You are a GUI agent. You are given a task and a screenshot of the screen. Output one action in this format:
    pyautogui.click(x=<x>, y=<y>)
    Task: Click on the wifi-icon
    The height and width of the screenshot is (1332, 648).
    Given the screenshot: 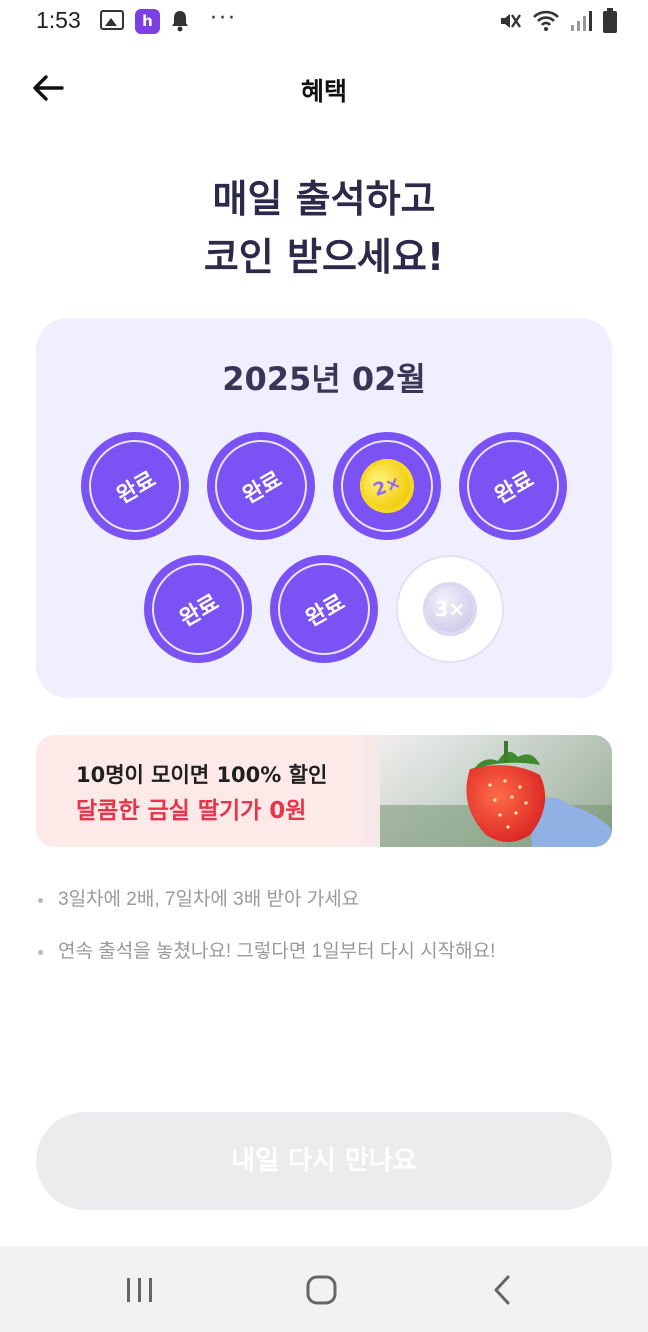 What is the action you would take?
    pyautogui.click(x=546, y=20)
    